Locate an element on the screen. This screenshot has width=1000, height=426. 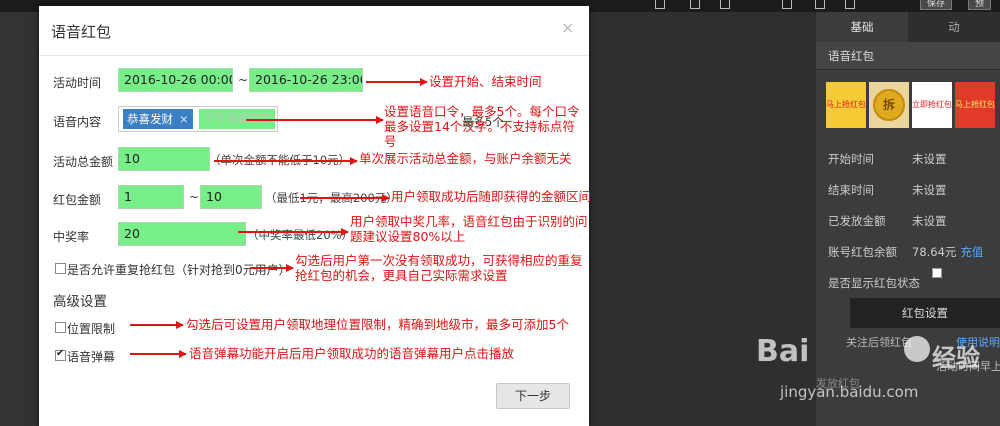
voice-tag: 恭喜发财 × is located at coordinates (158, 119).